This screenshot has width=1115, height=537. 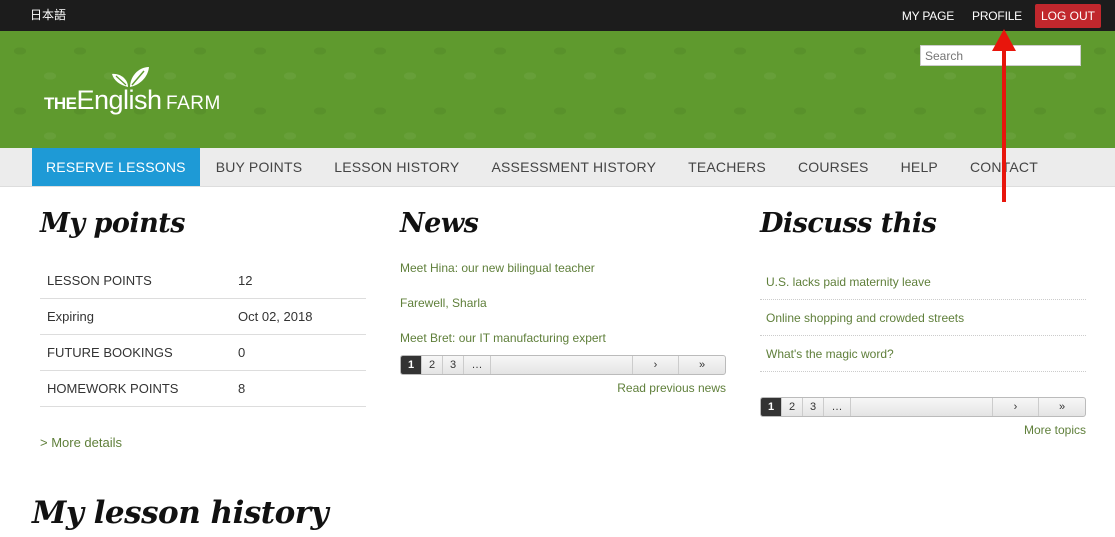 I want to click on points-value: 12, so click(x=245, y=280).